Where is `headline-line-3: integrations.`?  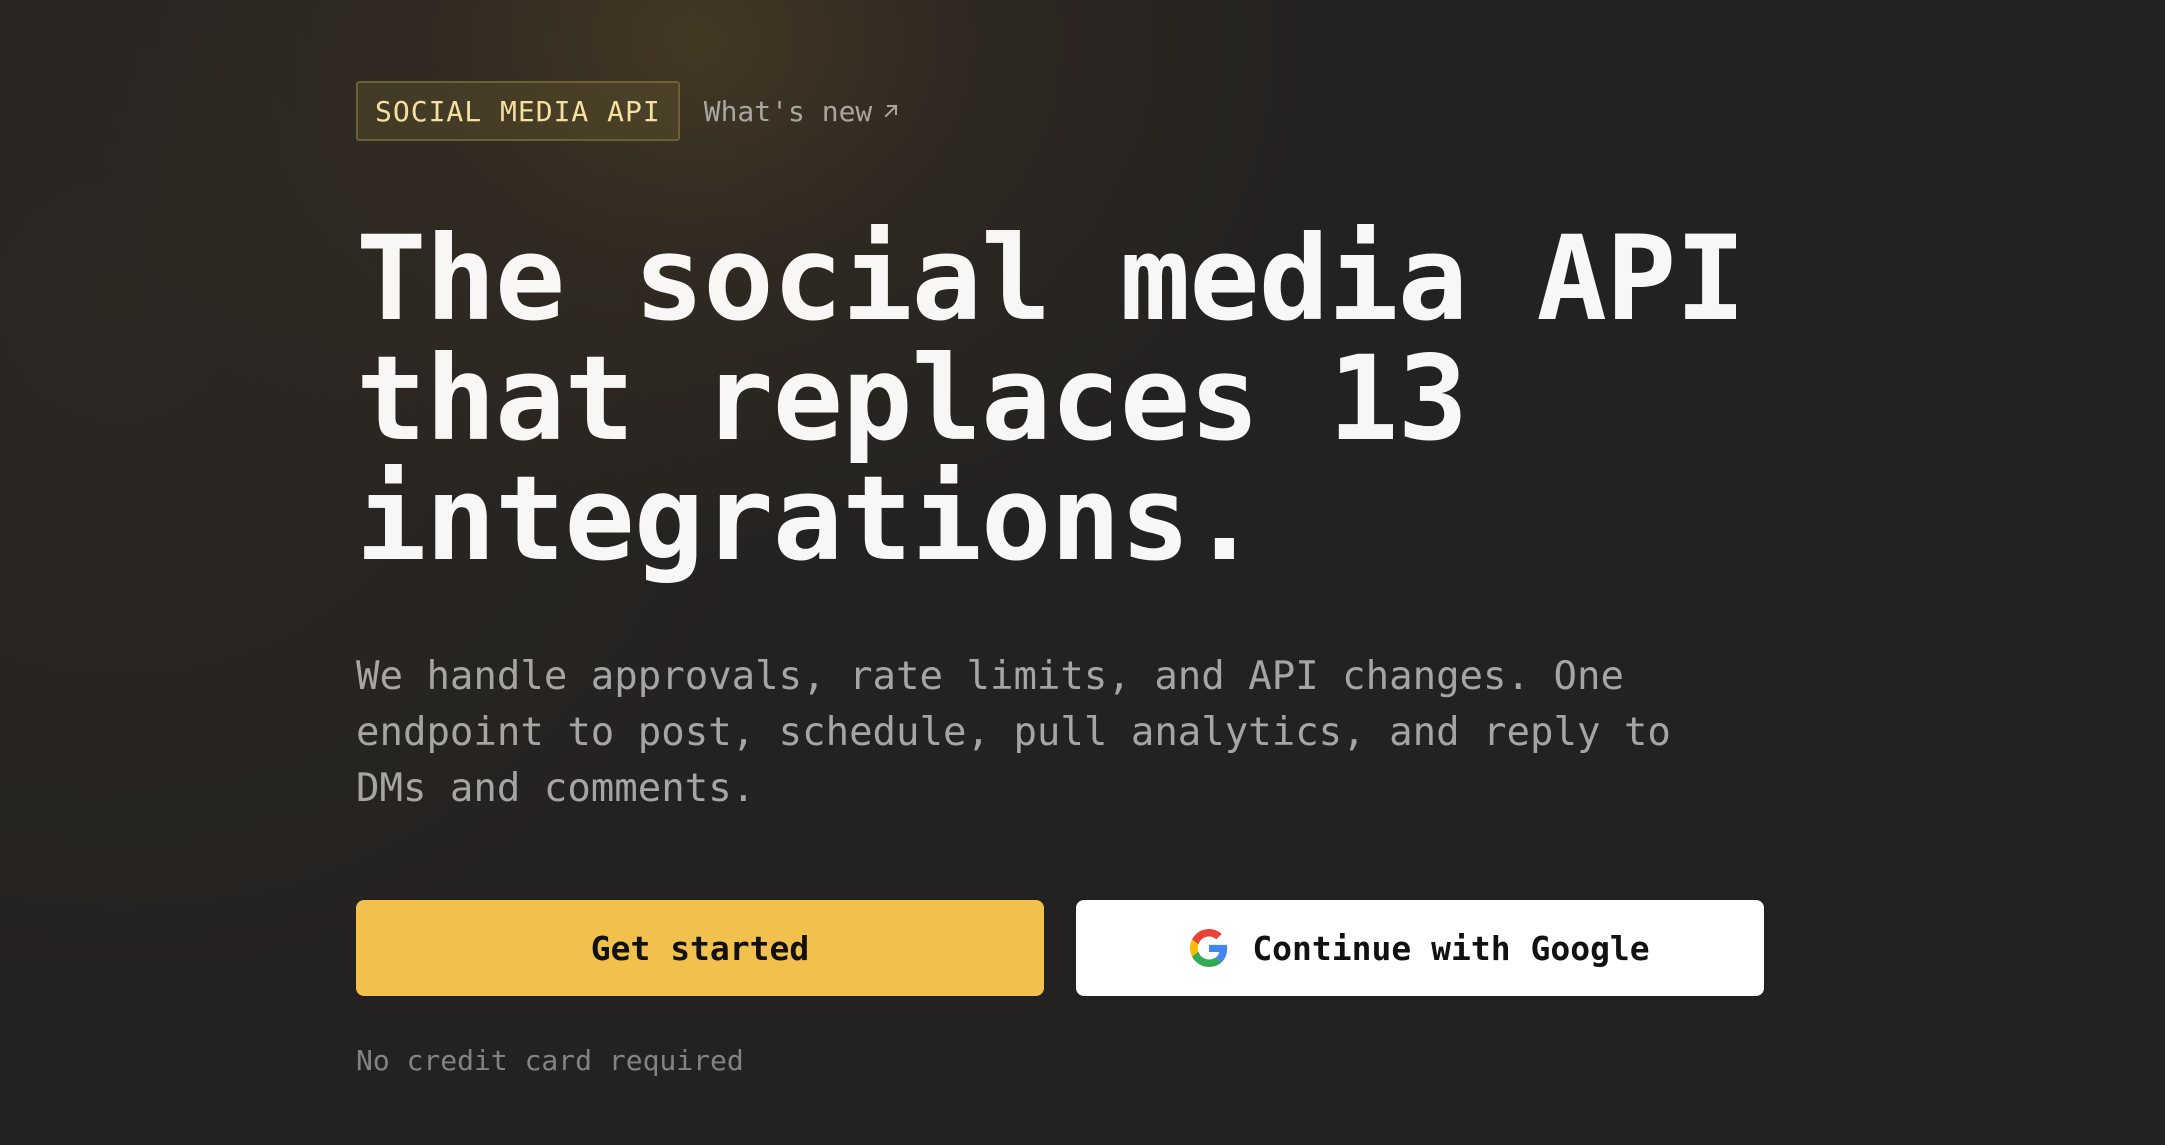 headline-line-3: integrations. is located at coordinates (808, 518).